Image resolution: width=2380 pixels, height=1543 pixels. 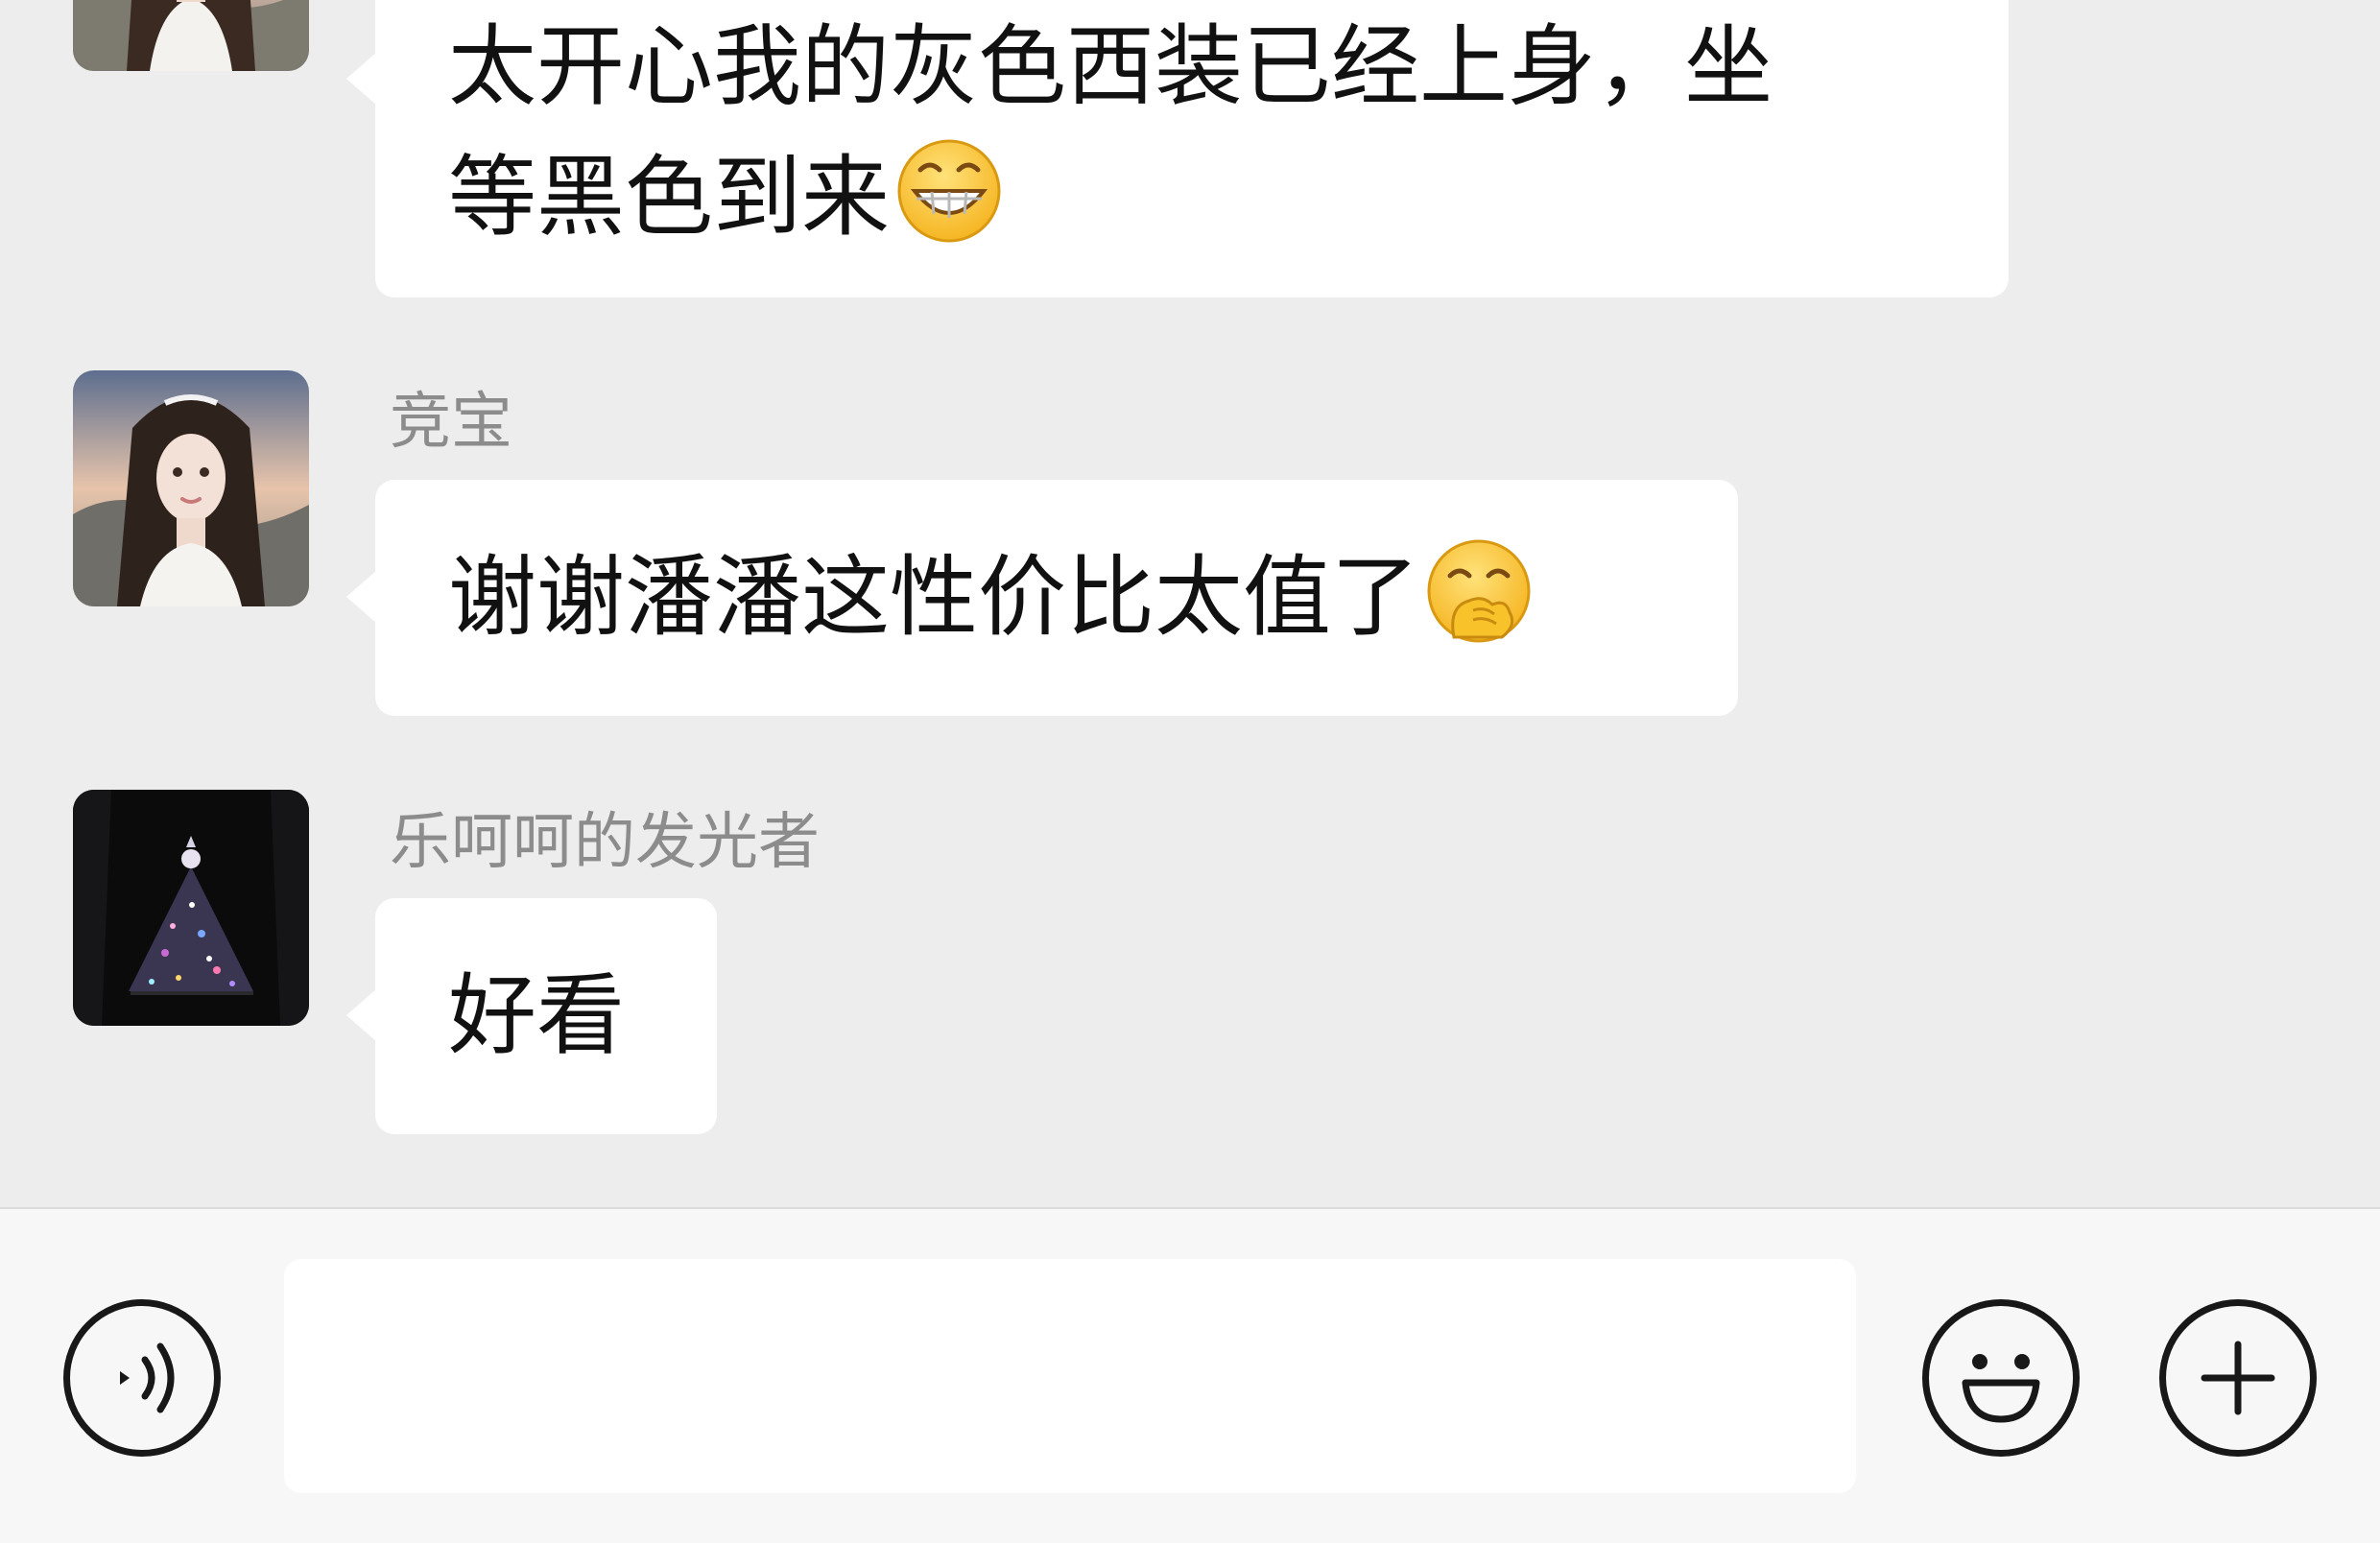 I want to click on message-bubble: 谢谢潘潘这性价比太值了, so click(x=1042, y=598).